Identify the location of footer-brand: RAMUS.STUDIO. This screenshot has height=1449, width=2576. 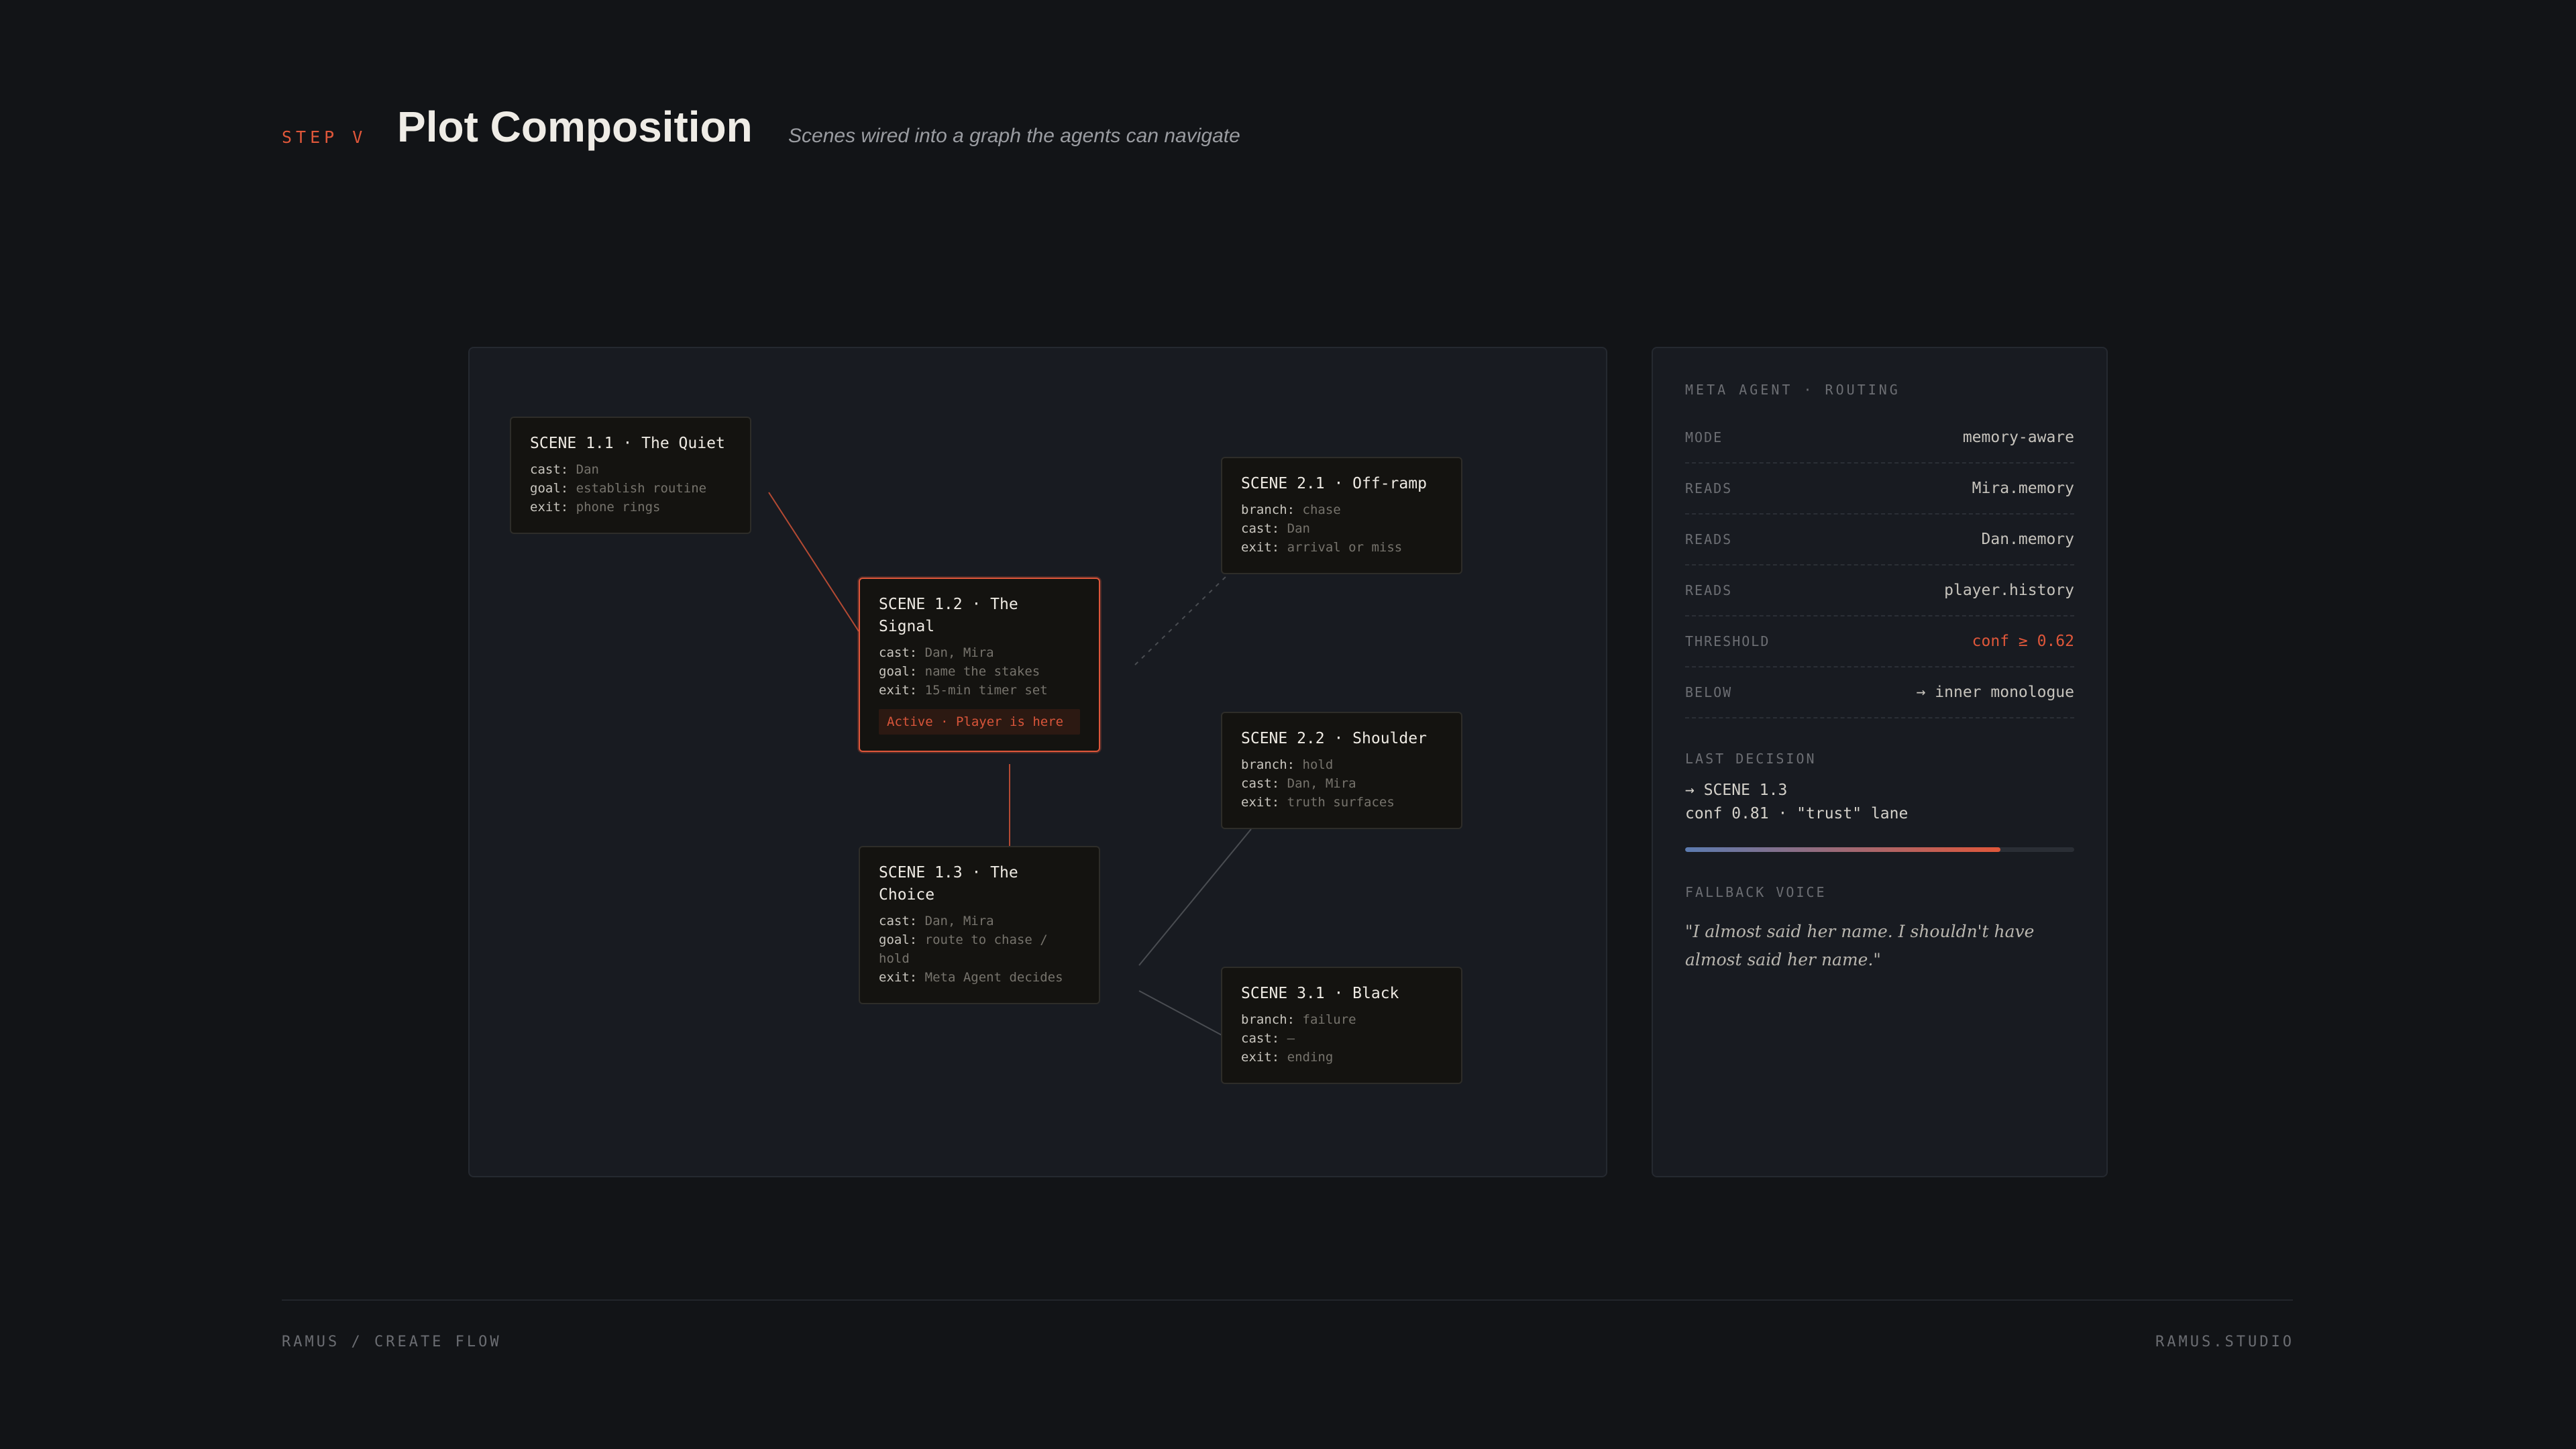
(2224, 1342).